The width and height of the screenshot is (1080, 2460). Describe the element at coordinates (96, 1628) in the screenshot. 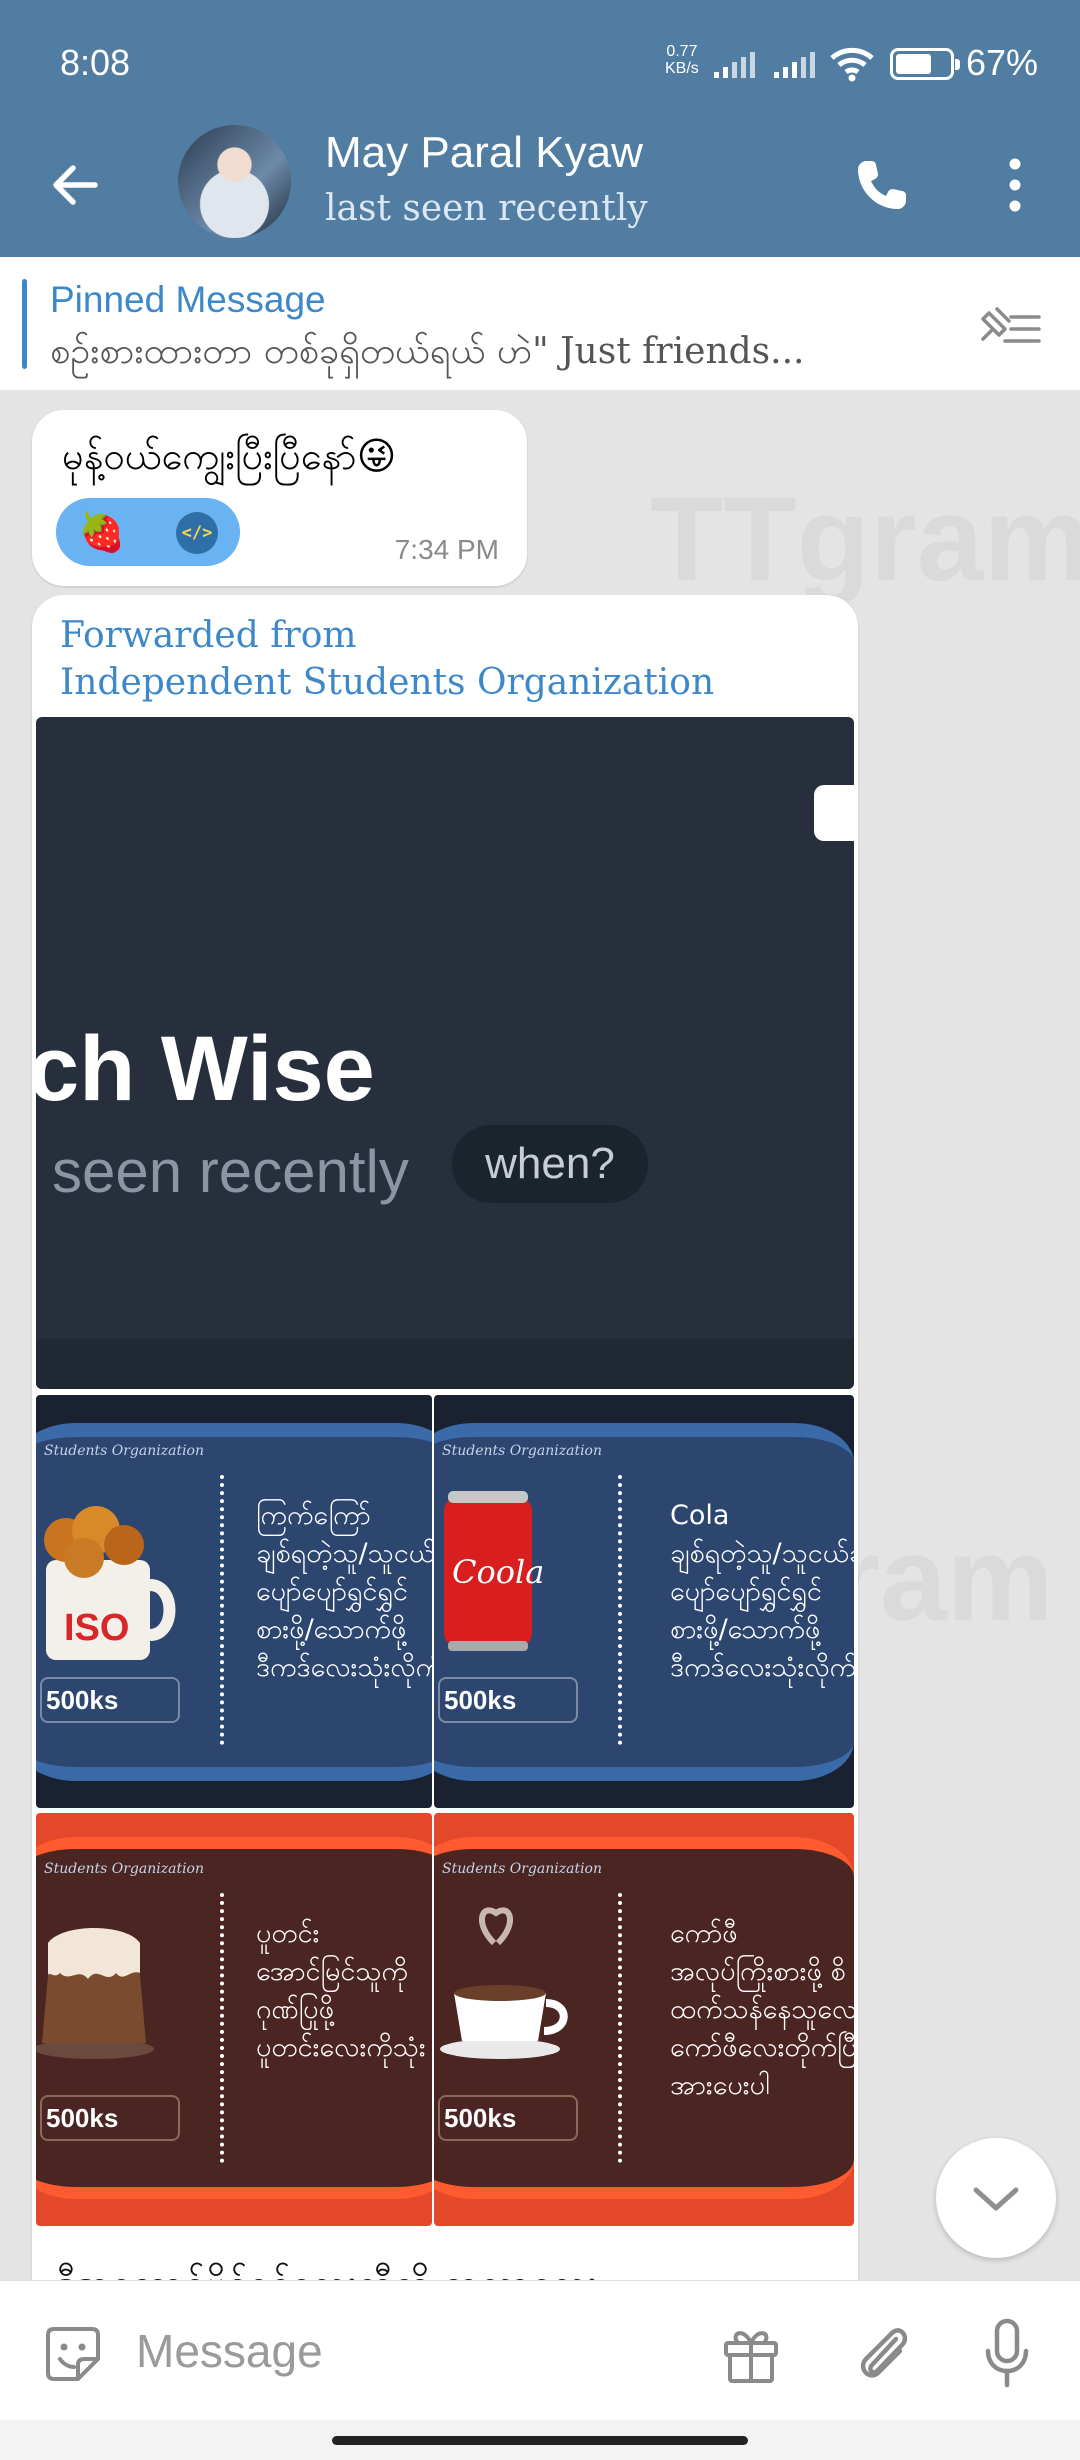

I see `svg-text: ISO` at that location.